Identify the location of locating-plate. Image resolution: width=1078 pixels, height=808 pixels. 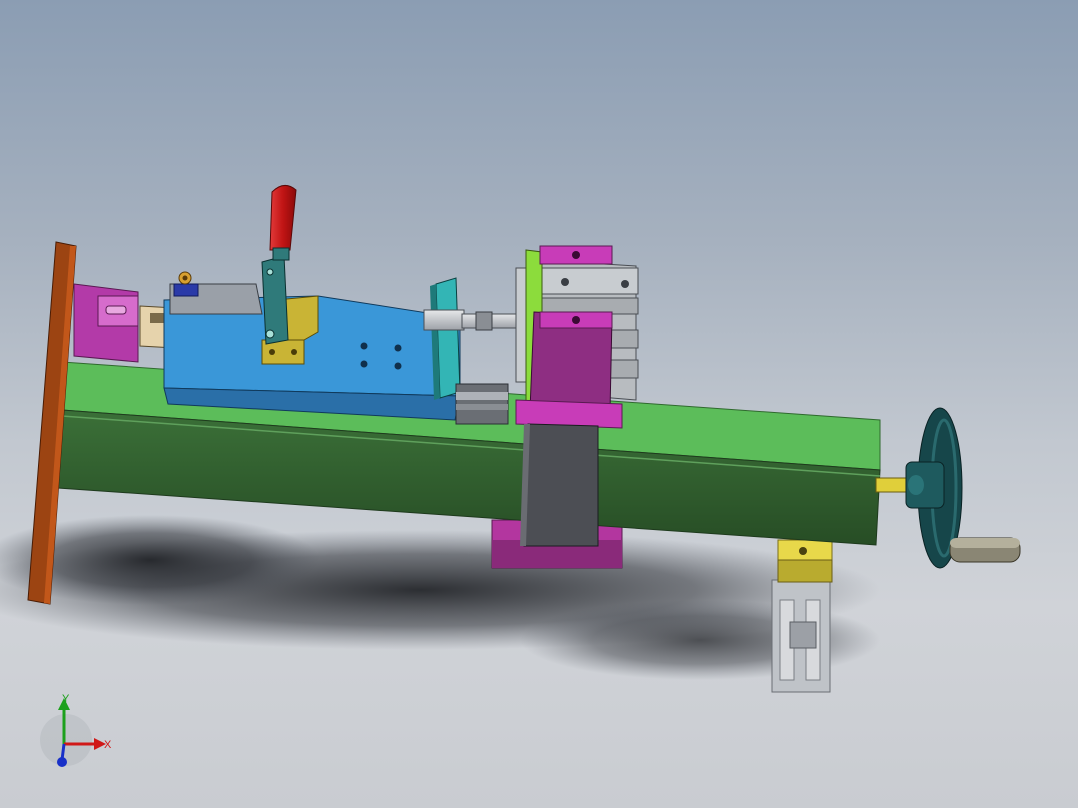
(445, 338).